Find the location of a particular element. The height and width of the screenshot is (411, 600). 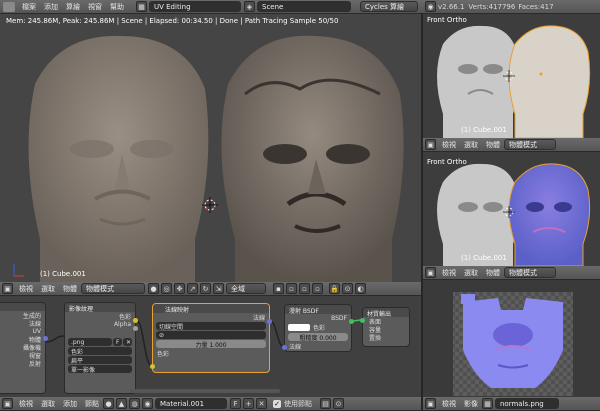

node-material-output: 材質輸出 表面 容量 置換 is located at coordinates (386, 327).